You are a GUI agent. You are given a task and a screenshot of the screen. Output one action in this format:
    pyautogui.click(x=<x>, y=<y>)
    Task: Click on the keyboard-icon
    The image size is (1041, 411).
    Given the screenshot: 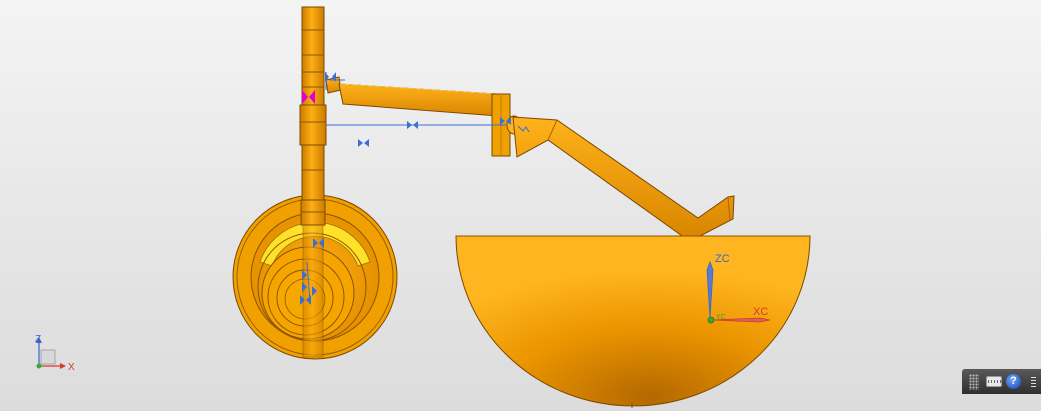 What is the action you would take?
    pyautogui.click(x=993, y=382)
    